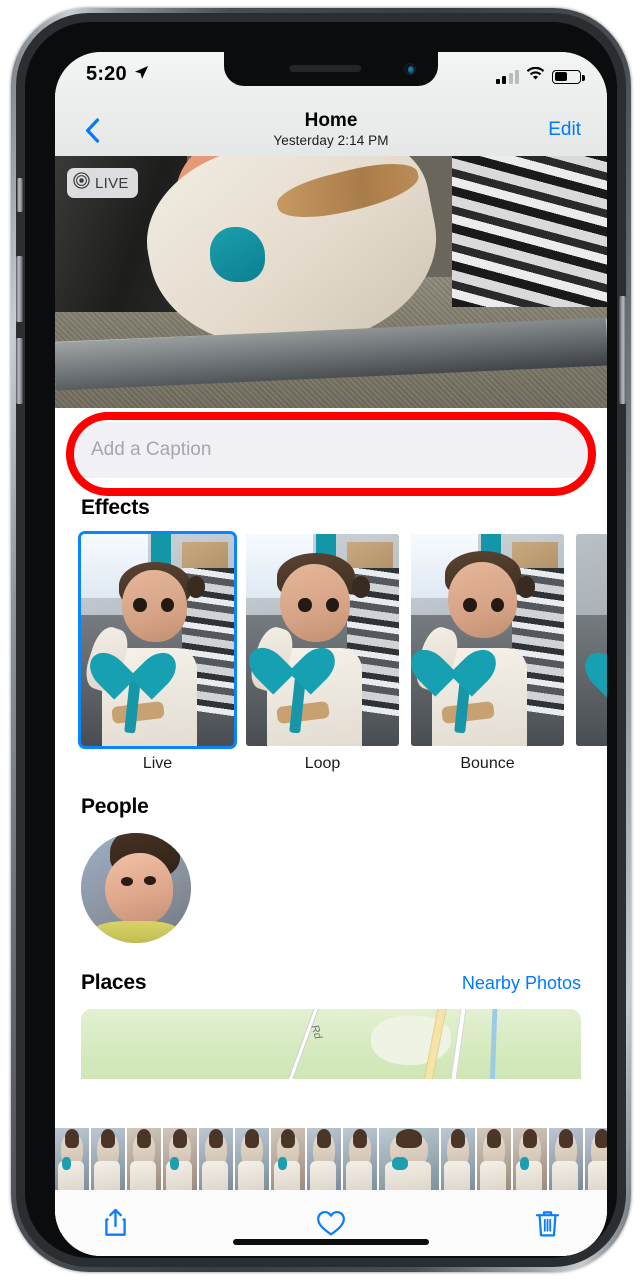 The height and width of the screenshot is (1280, 642). I want to click on chevron-left-icon, so click(92, 130).